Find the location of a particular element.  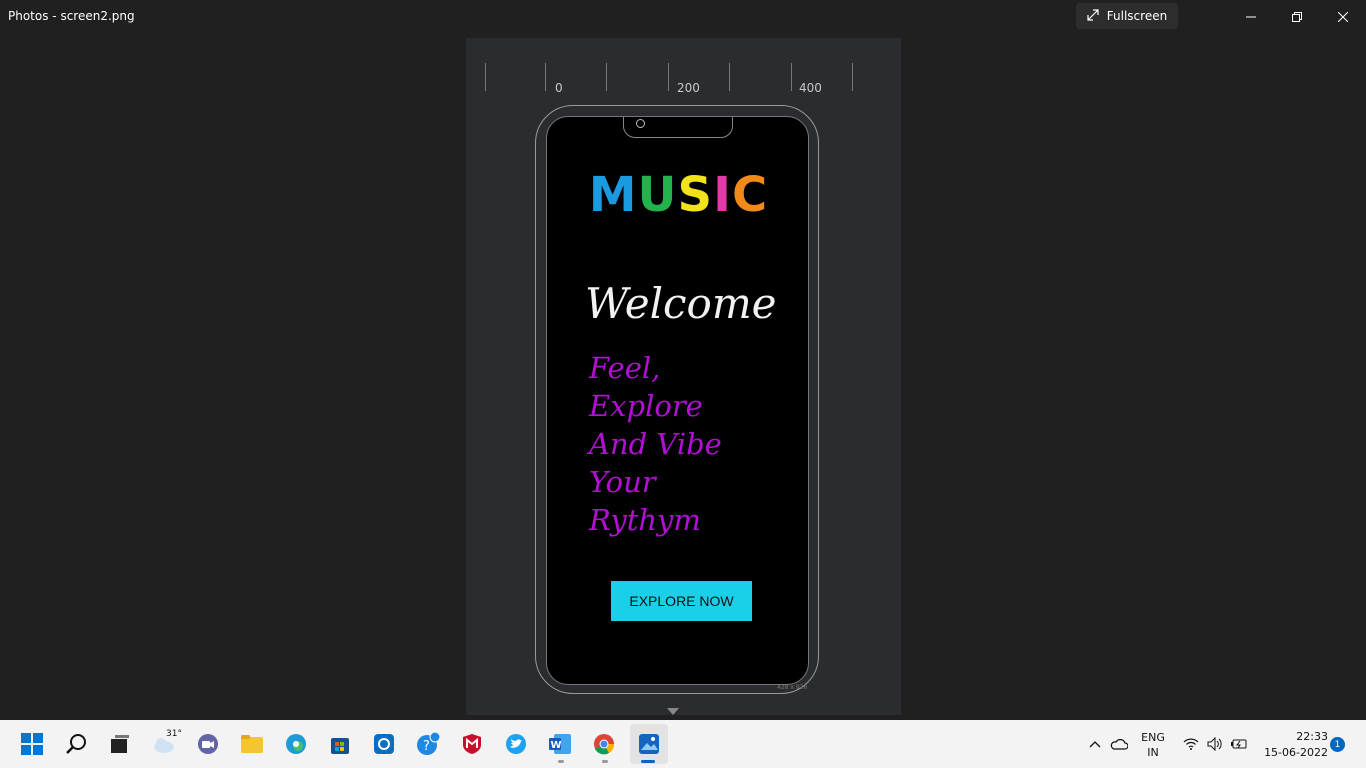

edge-browser-button is located at coordinates (296, 744).